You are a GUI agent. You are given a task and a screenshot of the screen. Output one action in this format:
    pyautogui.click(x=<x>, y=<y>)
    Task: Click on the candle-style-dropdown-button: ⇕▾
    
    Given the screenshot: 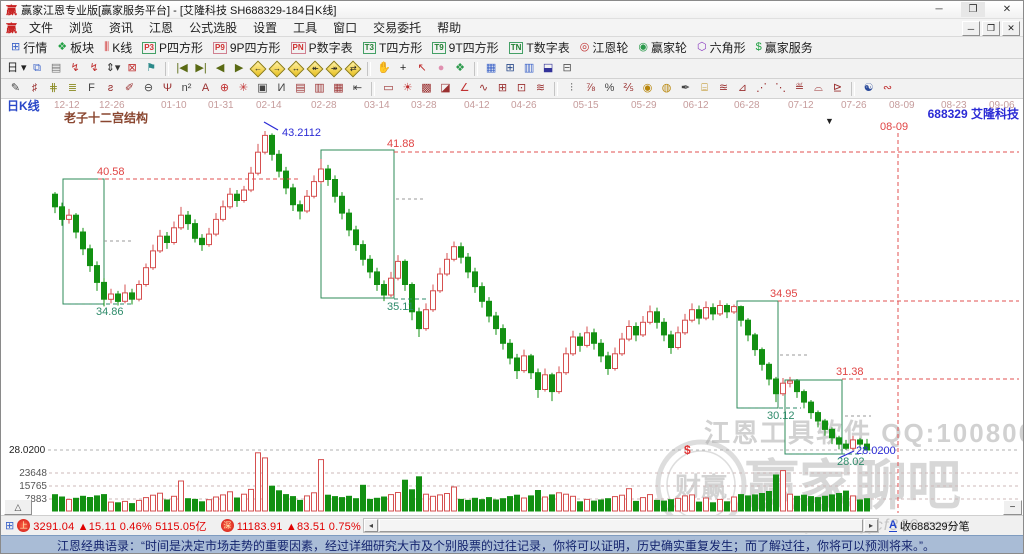 What is the action you would take?
    pyautogui.click(x=113, y=69)
    